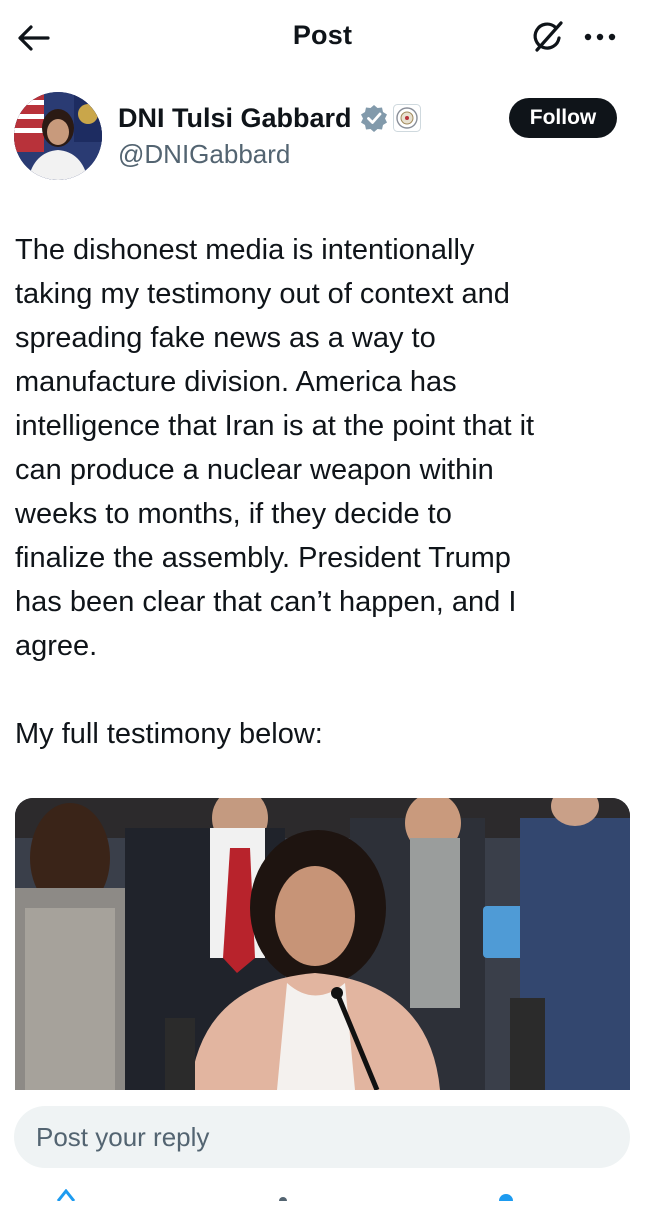  Describe the element at coordinates (58, 136) in the screenshot. I see `avatar` at that location.